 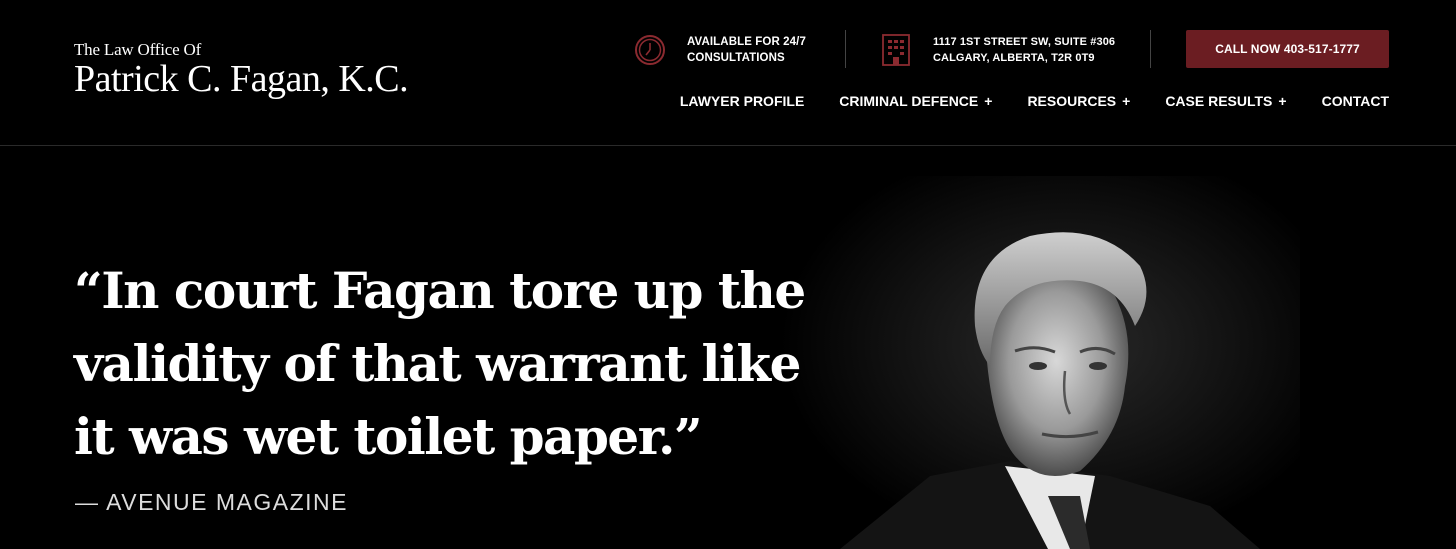 What do you see at coordinates (746, 42) in the screenshot?
I see `availability-line1: AVAILABLE FOR 24/7` at bounding box center [746, 42].